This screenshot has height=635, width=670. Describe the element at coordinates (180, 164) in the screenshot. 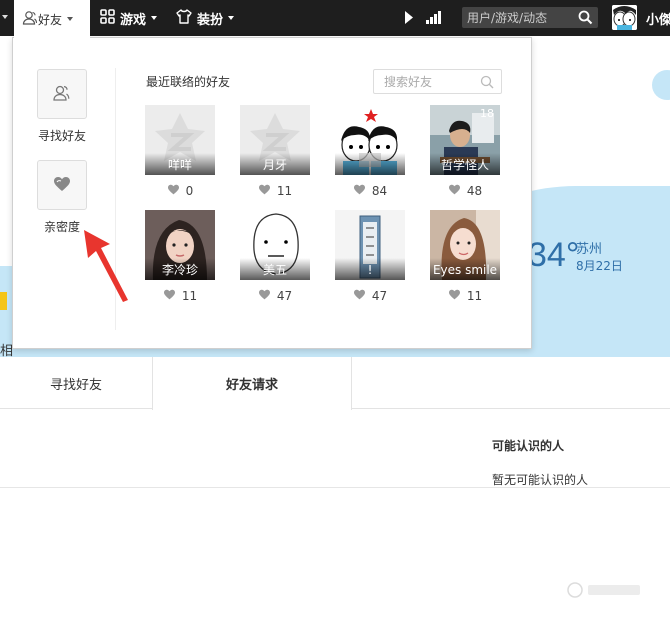

I see `friend-name: 咩咩` at that location.